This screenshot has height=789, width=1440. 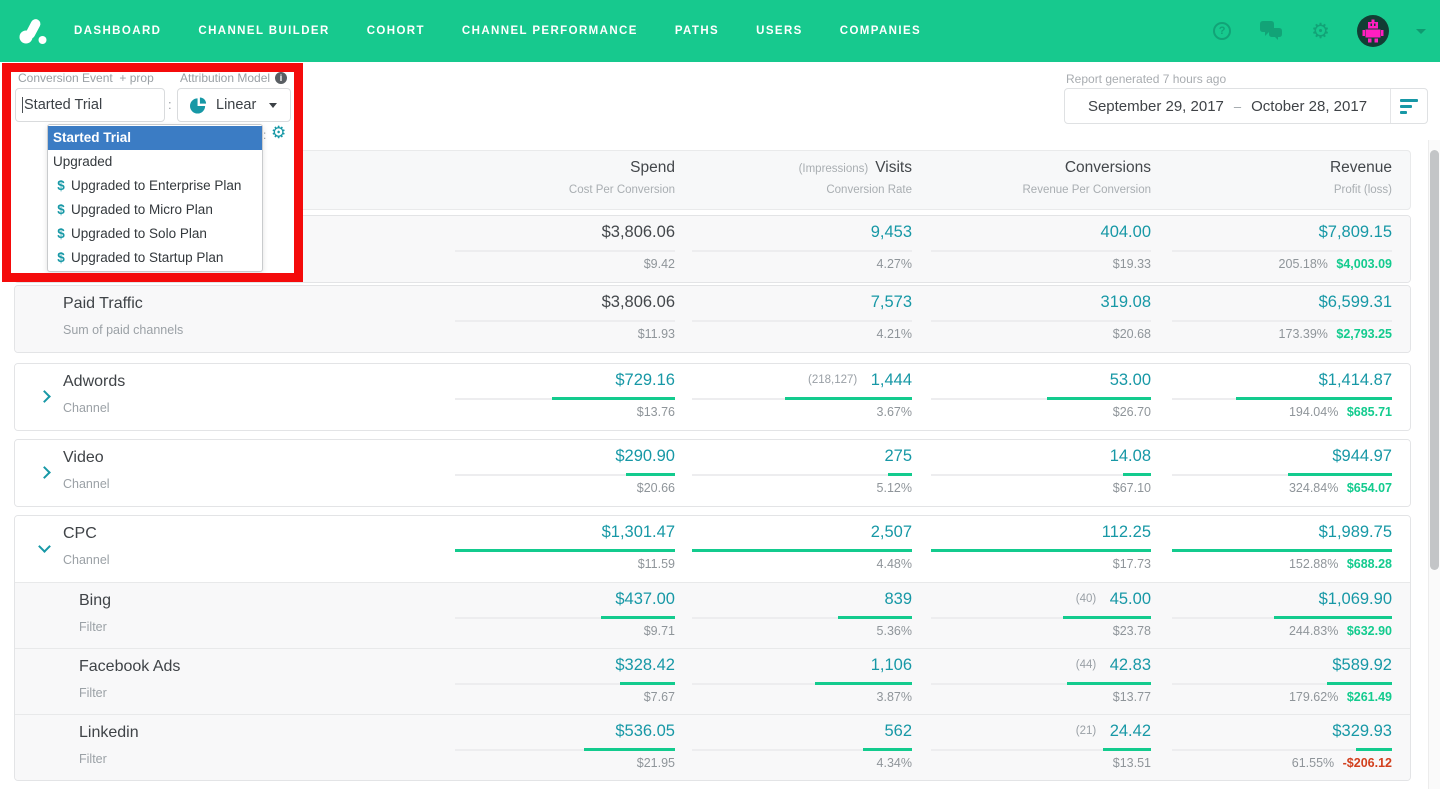 I want to click on avatar, so click(x=1373, y=31).